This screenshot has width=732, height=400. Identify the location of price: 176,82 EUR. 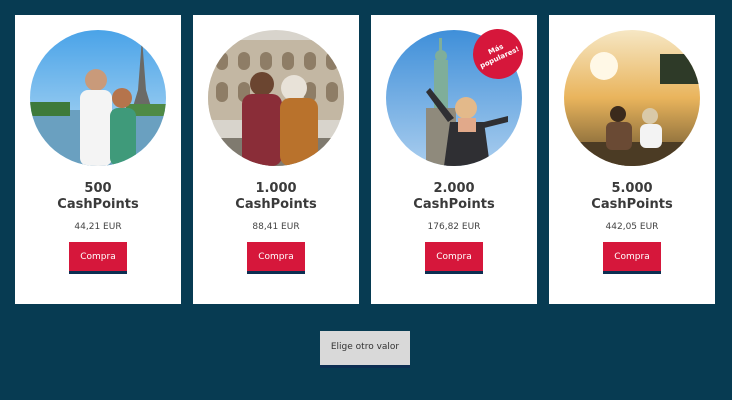
(454, 227).